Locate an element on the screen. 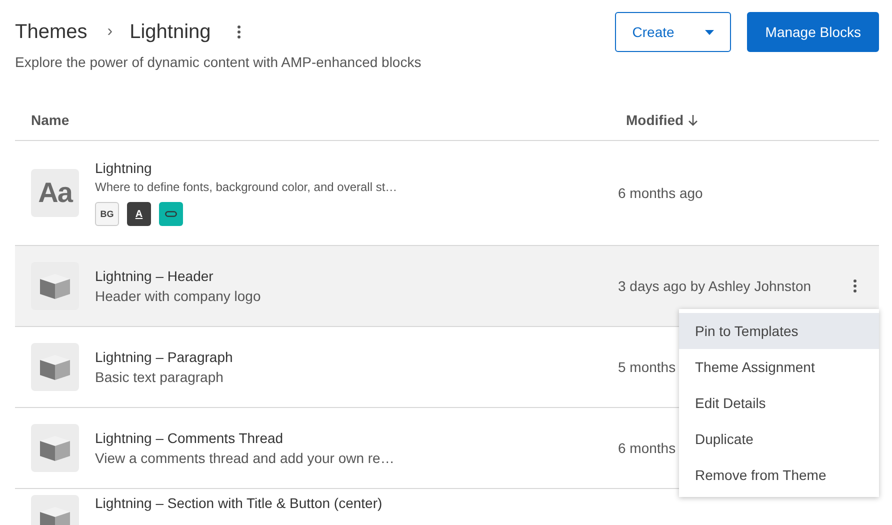 The image size is (892, 525). row-title: Lightning – Paragraph is located at coordinates (164, 357).